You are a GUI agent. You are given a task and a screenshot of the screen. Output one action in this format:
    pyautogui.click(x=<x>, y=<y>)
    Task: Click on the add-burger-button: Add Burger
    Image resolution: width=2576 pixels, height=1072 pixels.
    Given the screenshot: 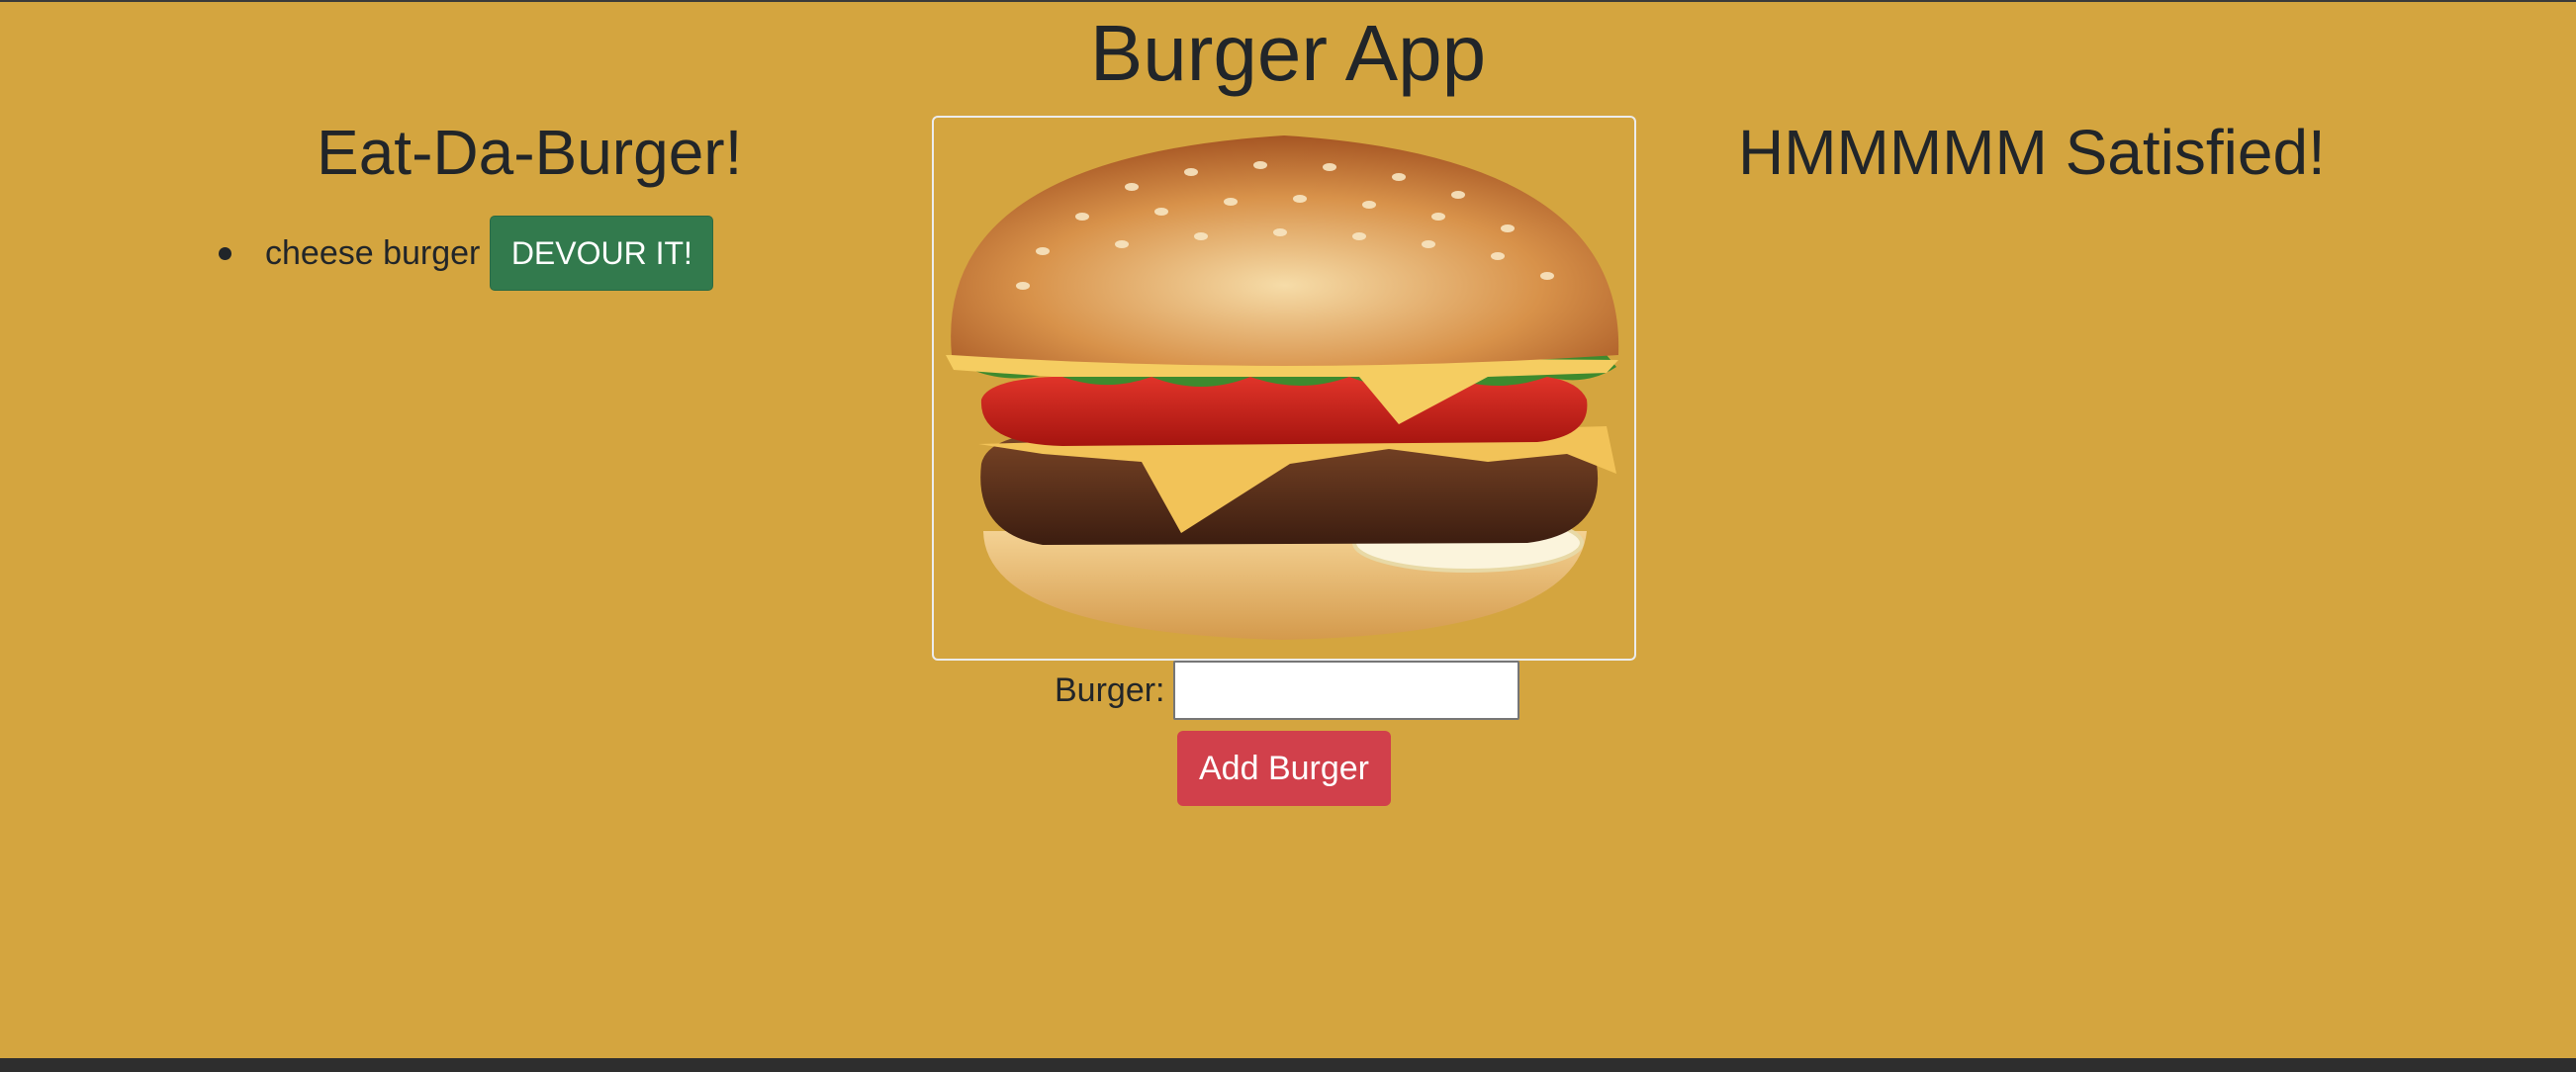 What is the action you would take?
    pyautogui.click(x=1284, y=768)
    